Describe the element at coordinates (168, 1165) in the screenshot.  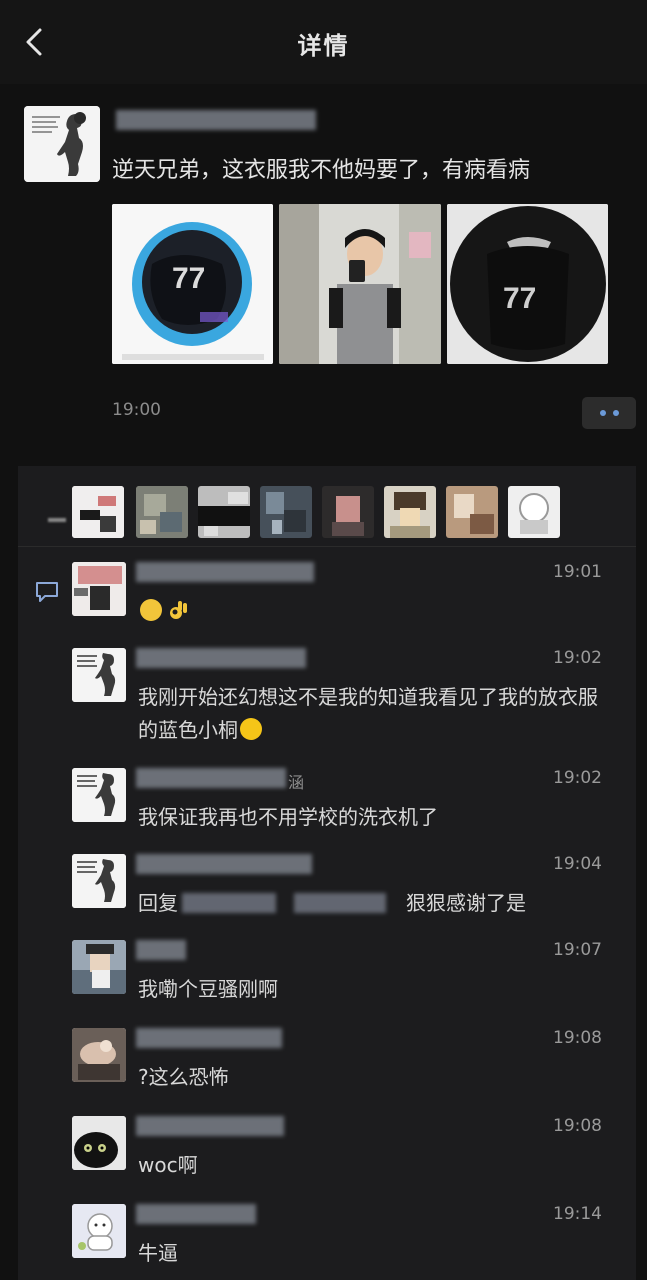
I see `comment-text: woc啊` at that location.